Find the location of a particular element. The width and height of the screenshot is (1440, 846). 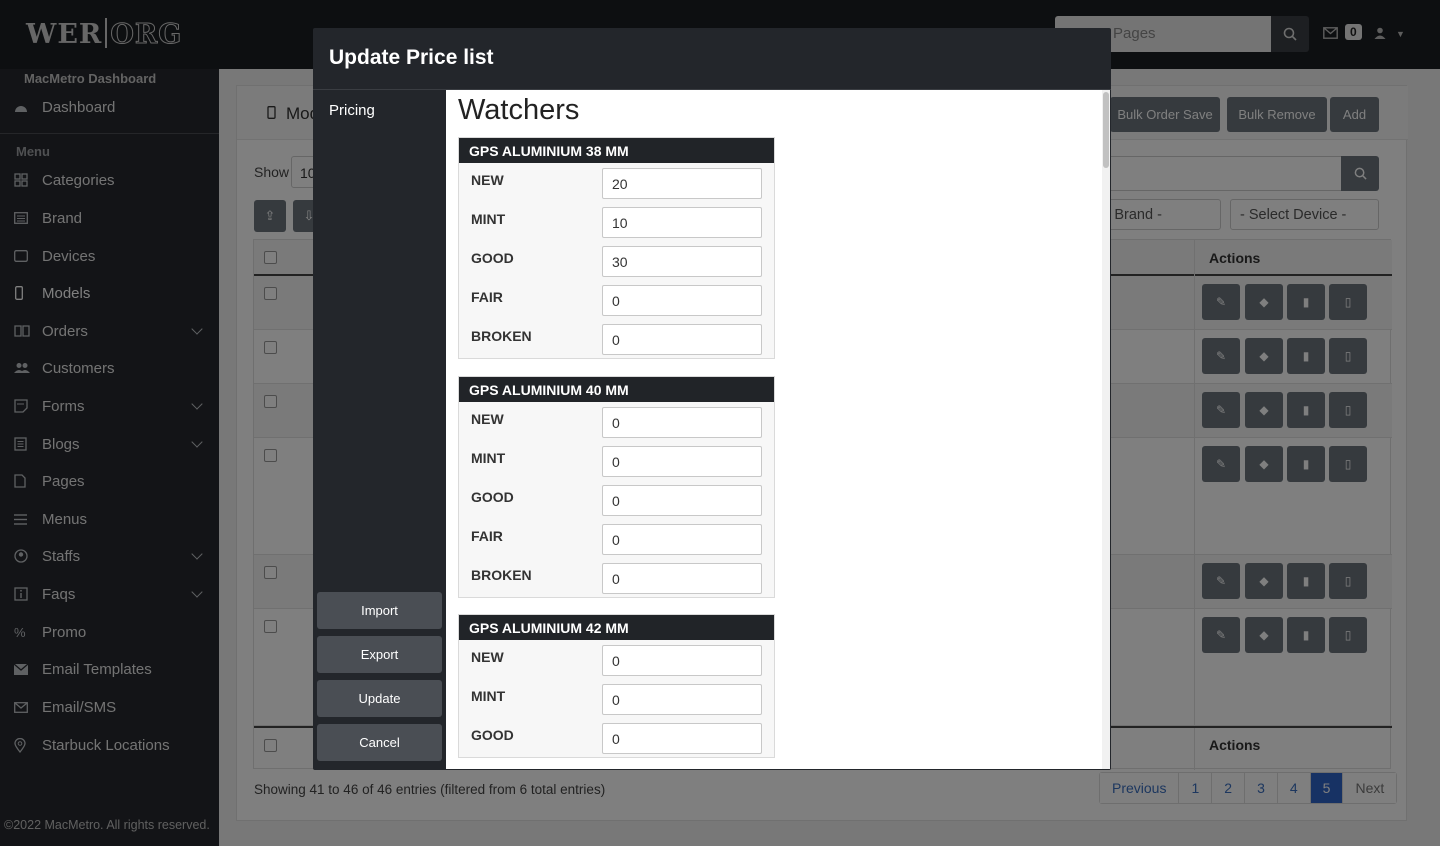

update-button: Update is located at coordinates (379, 698).